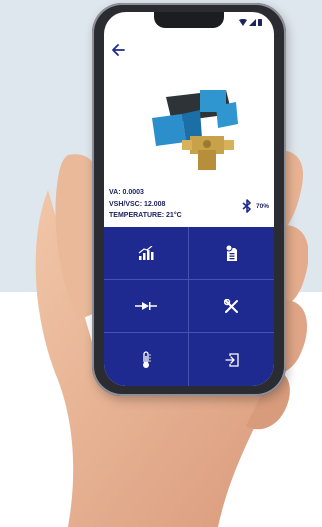  I want to click on wifi-icon, so click(243, 22).